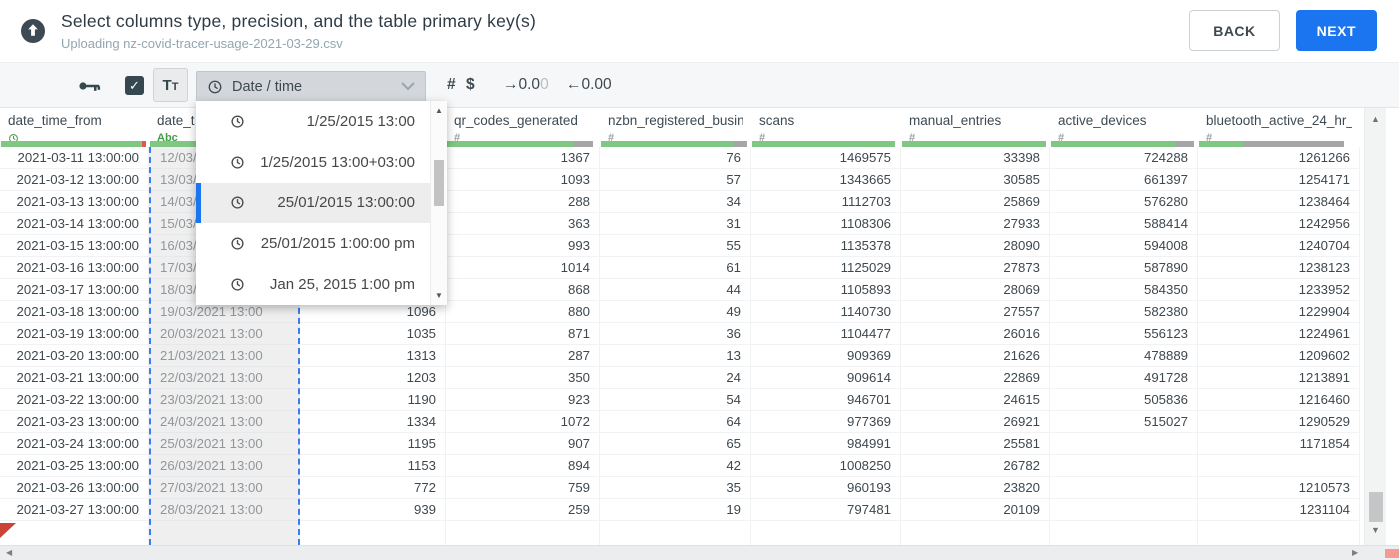 The image size is (1399, 560). Describe the element at coordinates (1124, 127) in the screenshot. I see `column-header: active_devices #` at that location.